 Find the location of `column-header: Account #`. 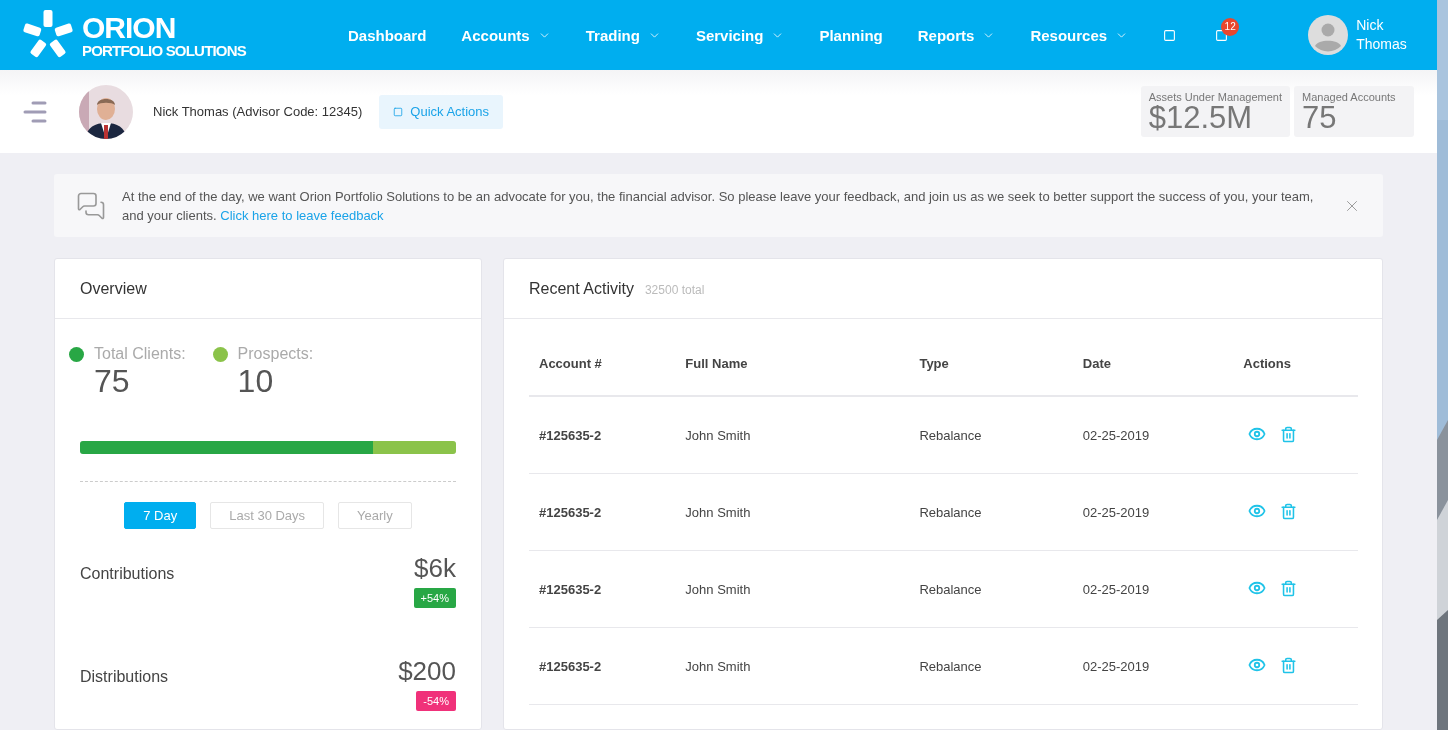

column-header: Account # is located at coordinates (602, 363).